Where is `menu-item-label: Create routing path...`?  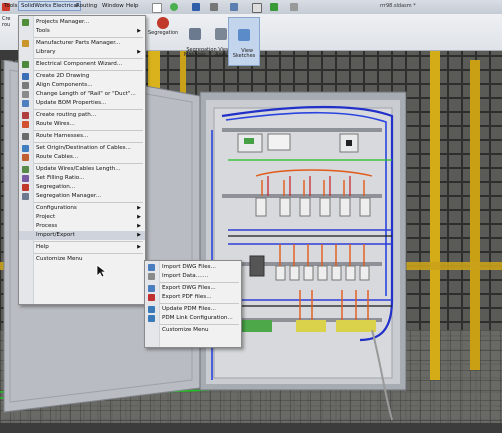 menu-item-label: Create routing path... is located at coordinates (66, 115).